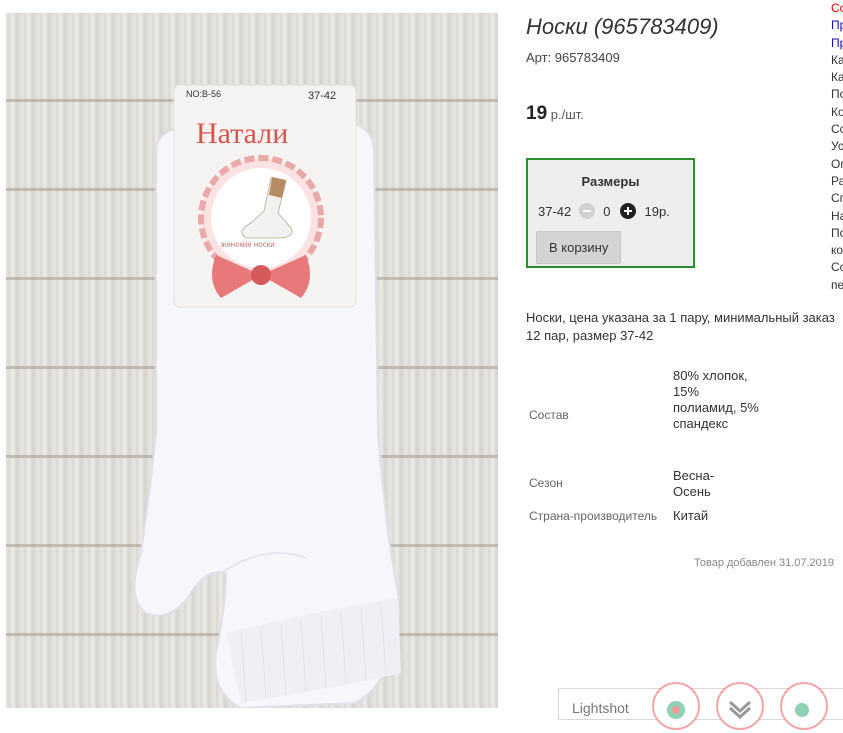 This screenshot has height=733, width=843. I want to click on lightshot-label: Lightshot, so click(600, 708).